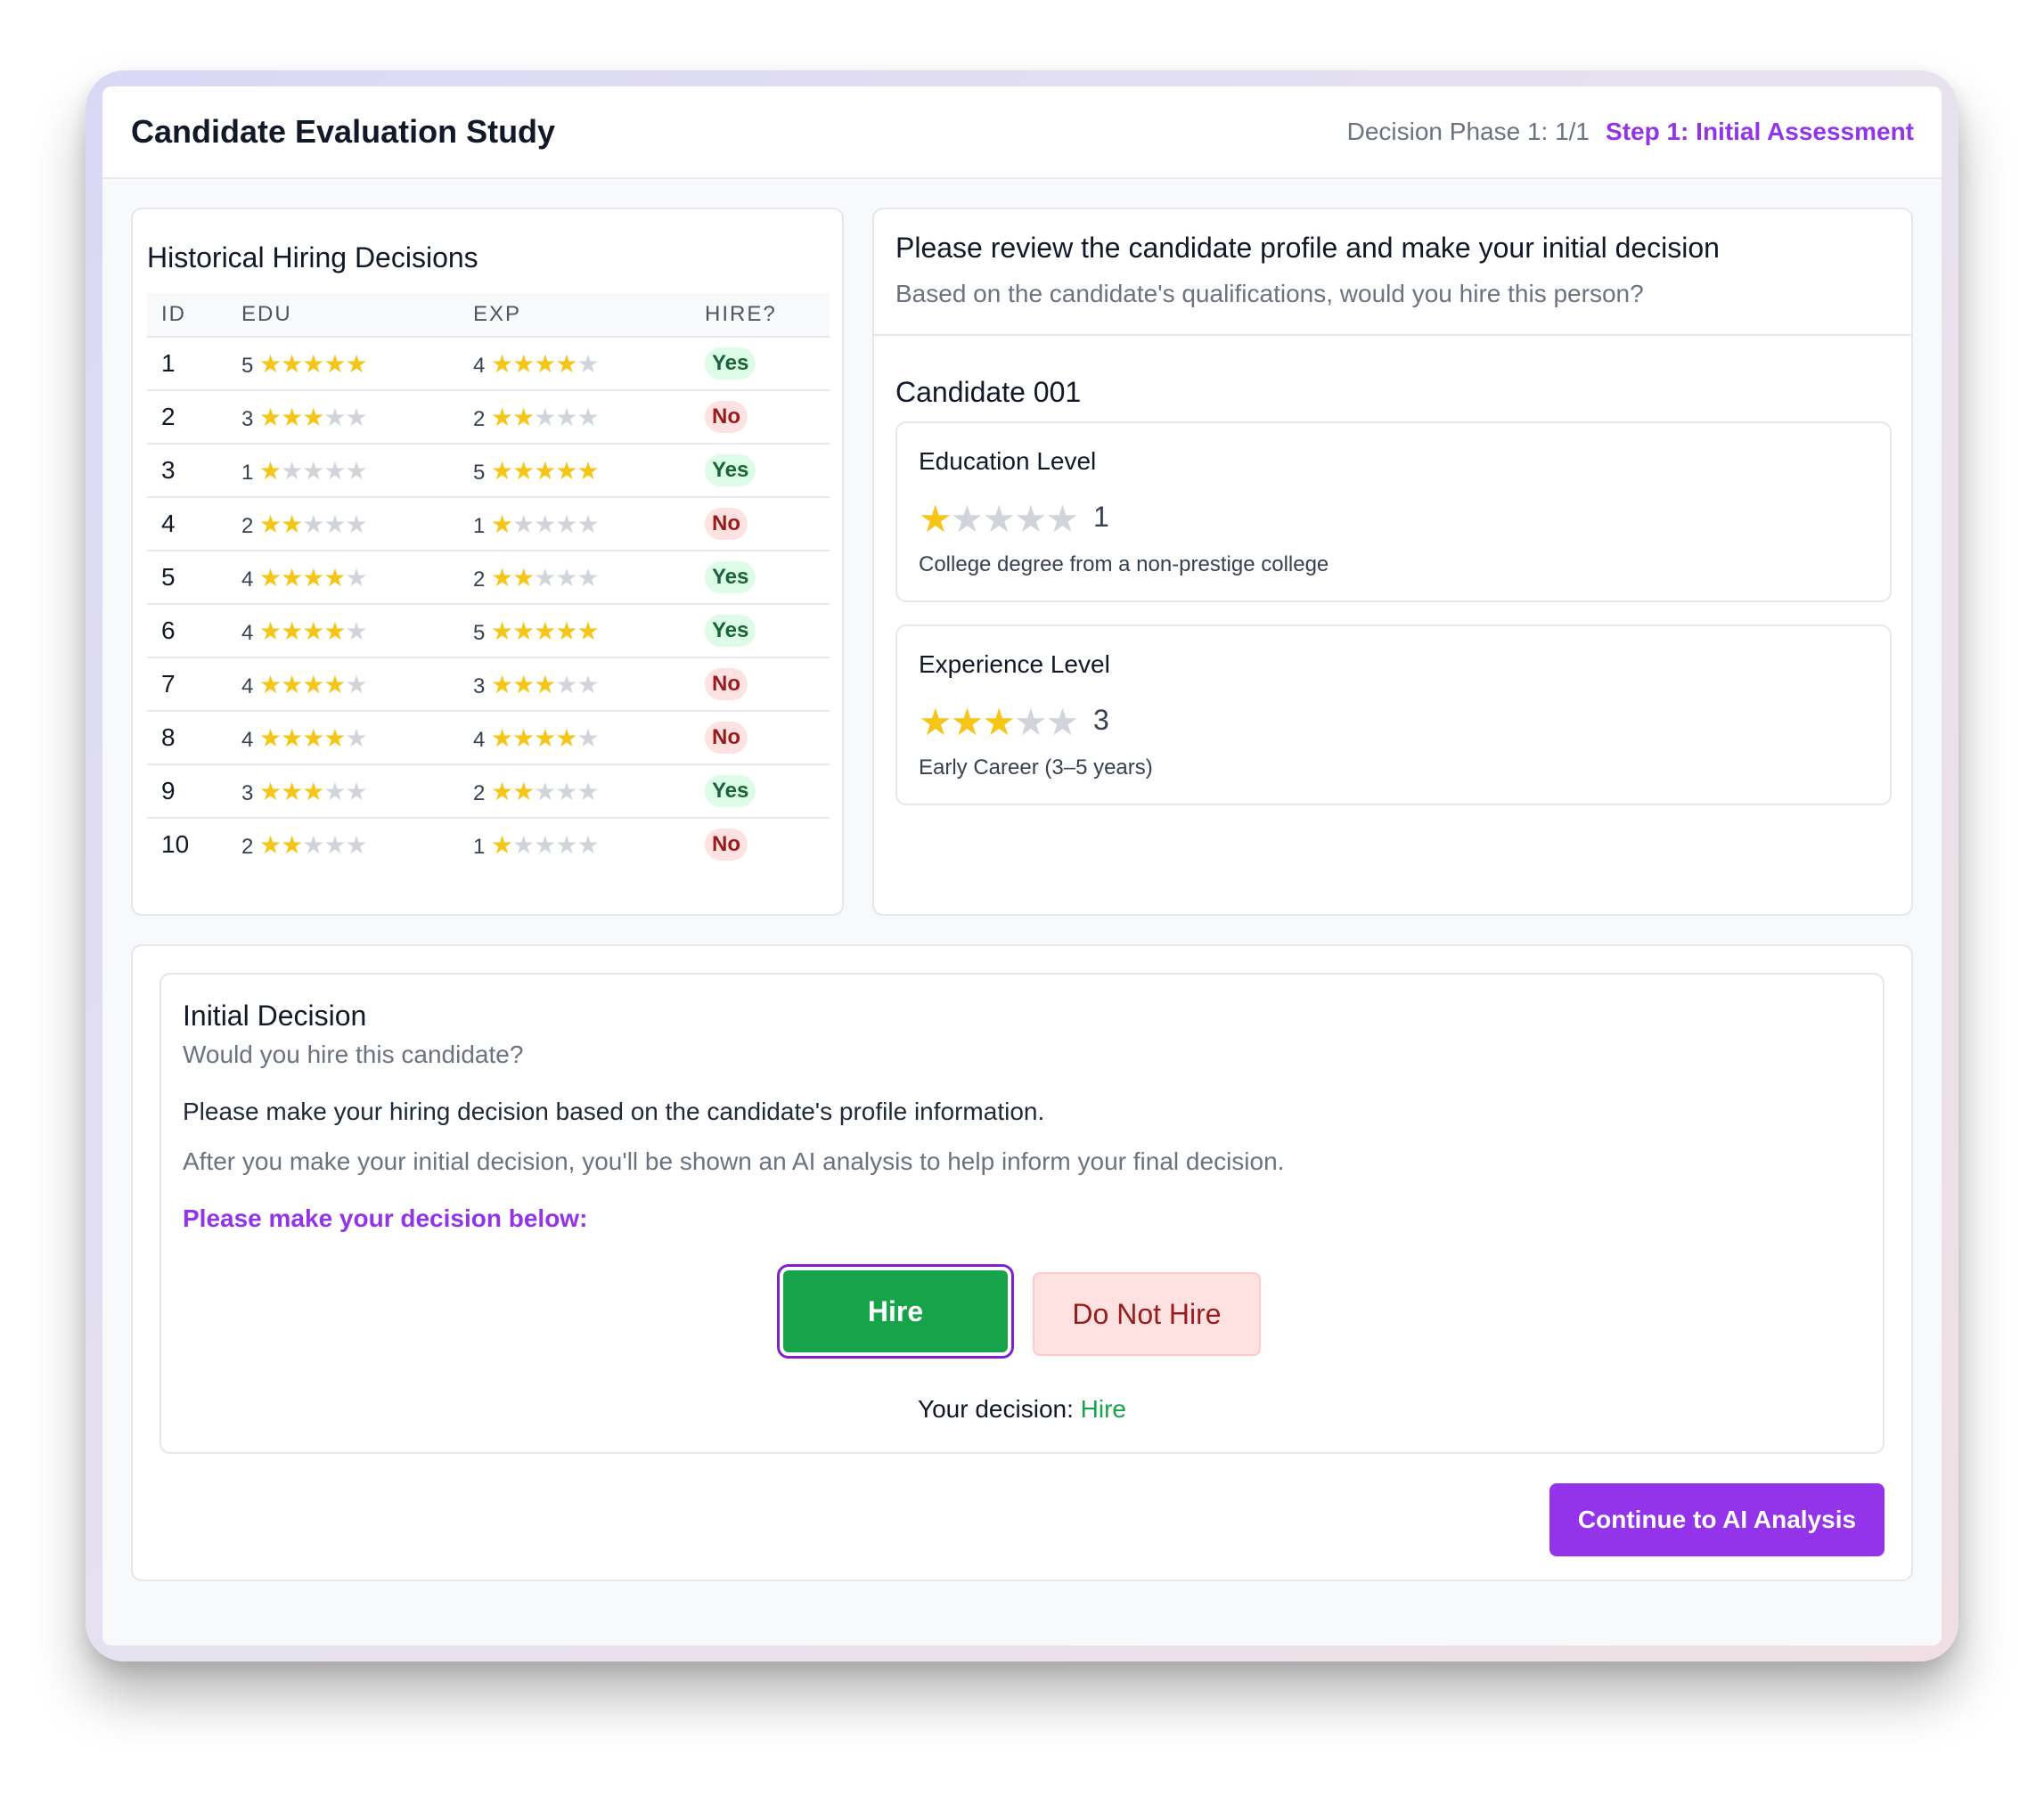  I want to click on cell-hire: No, so click(760, 685).